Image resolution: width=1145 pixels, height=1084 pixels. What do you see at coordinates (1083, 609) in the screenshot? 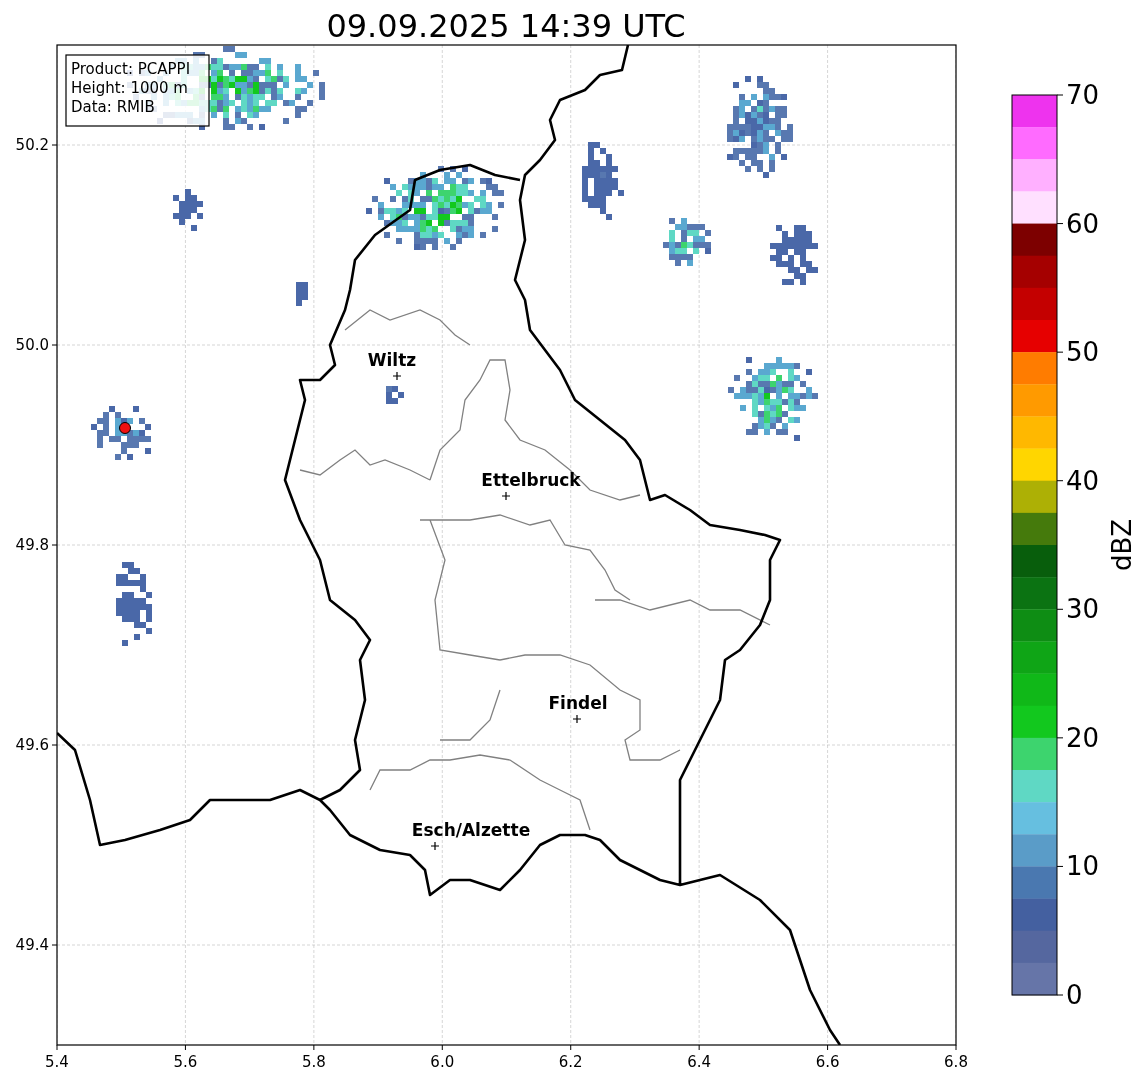
I see `colorbar-tick-label: 30` at bounding box center [1083, 609].